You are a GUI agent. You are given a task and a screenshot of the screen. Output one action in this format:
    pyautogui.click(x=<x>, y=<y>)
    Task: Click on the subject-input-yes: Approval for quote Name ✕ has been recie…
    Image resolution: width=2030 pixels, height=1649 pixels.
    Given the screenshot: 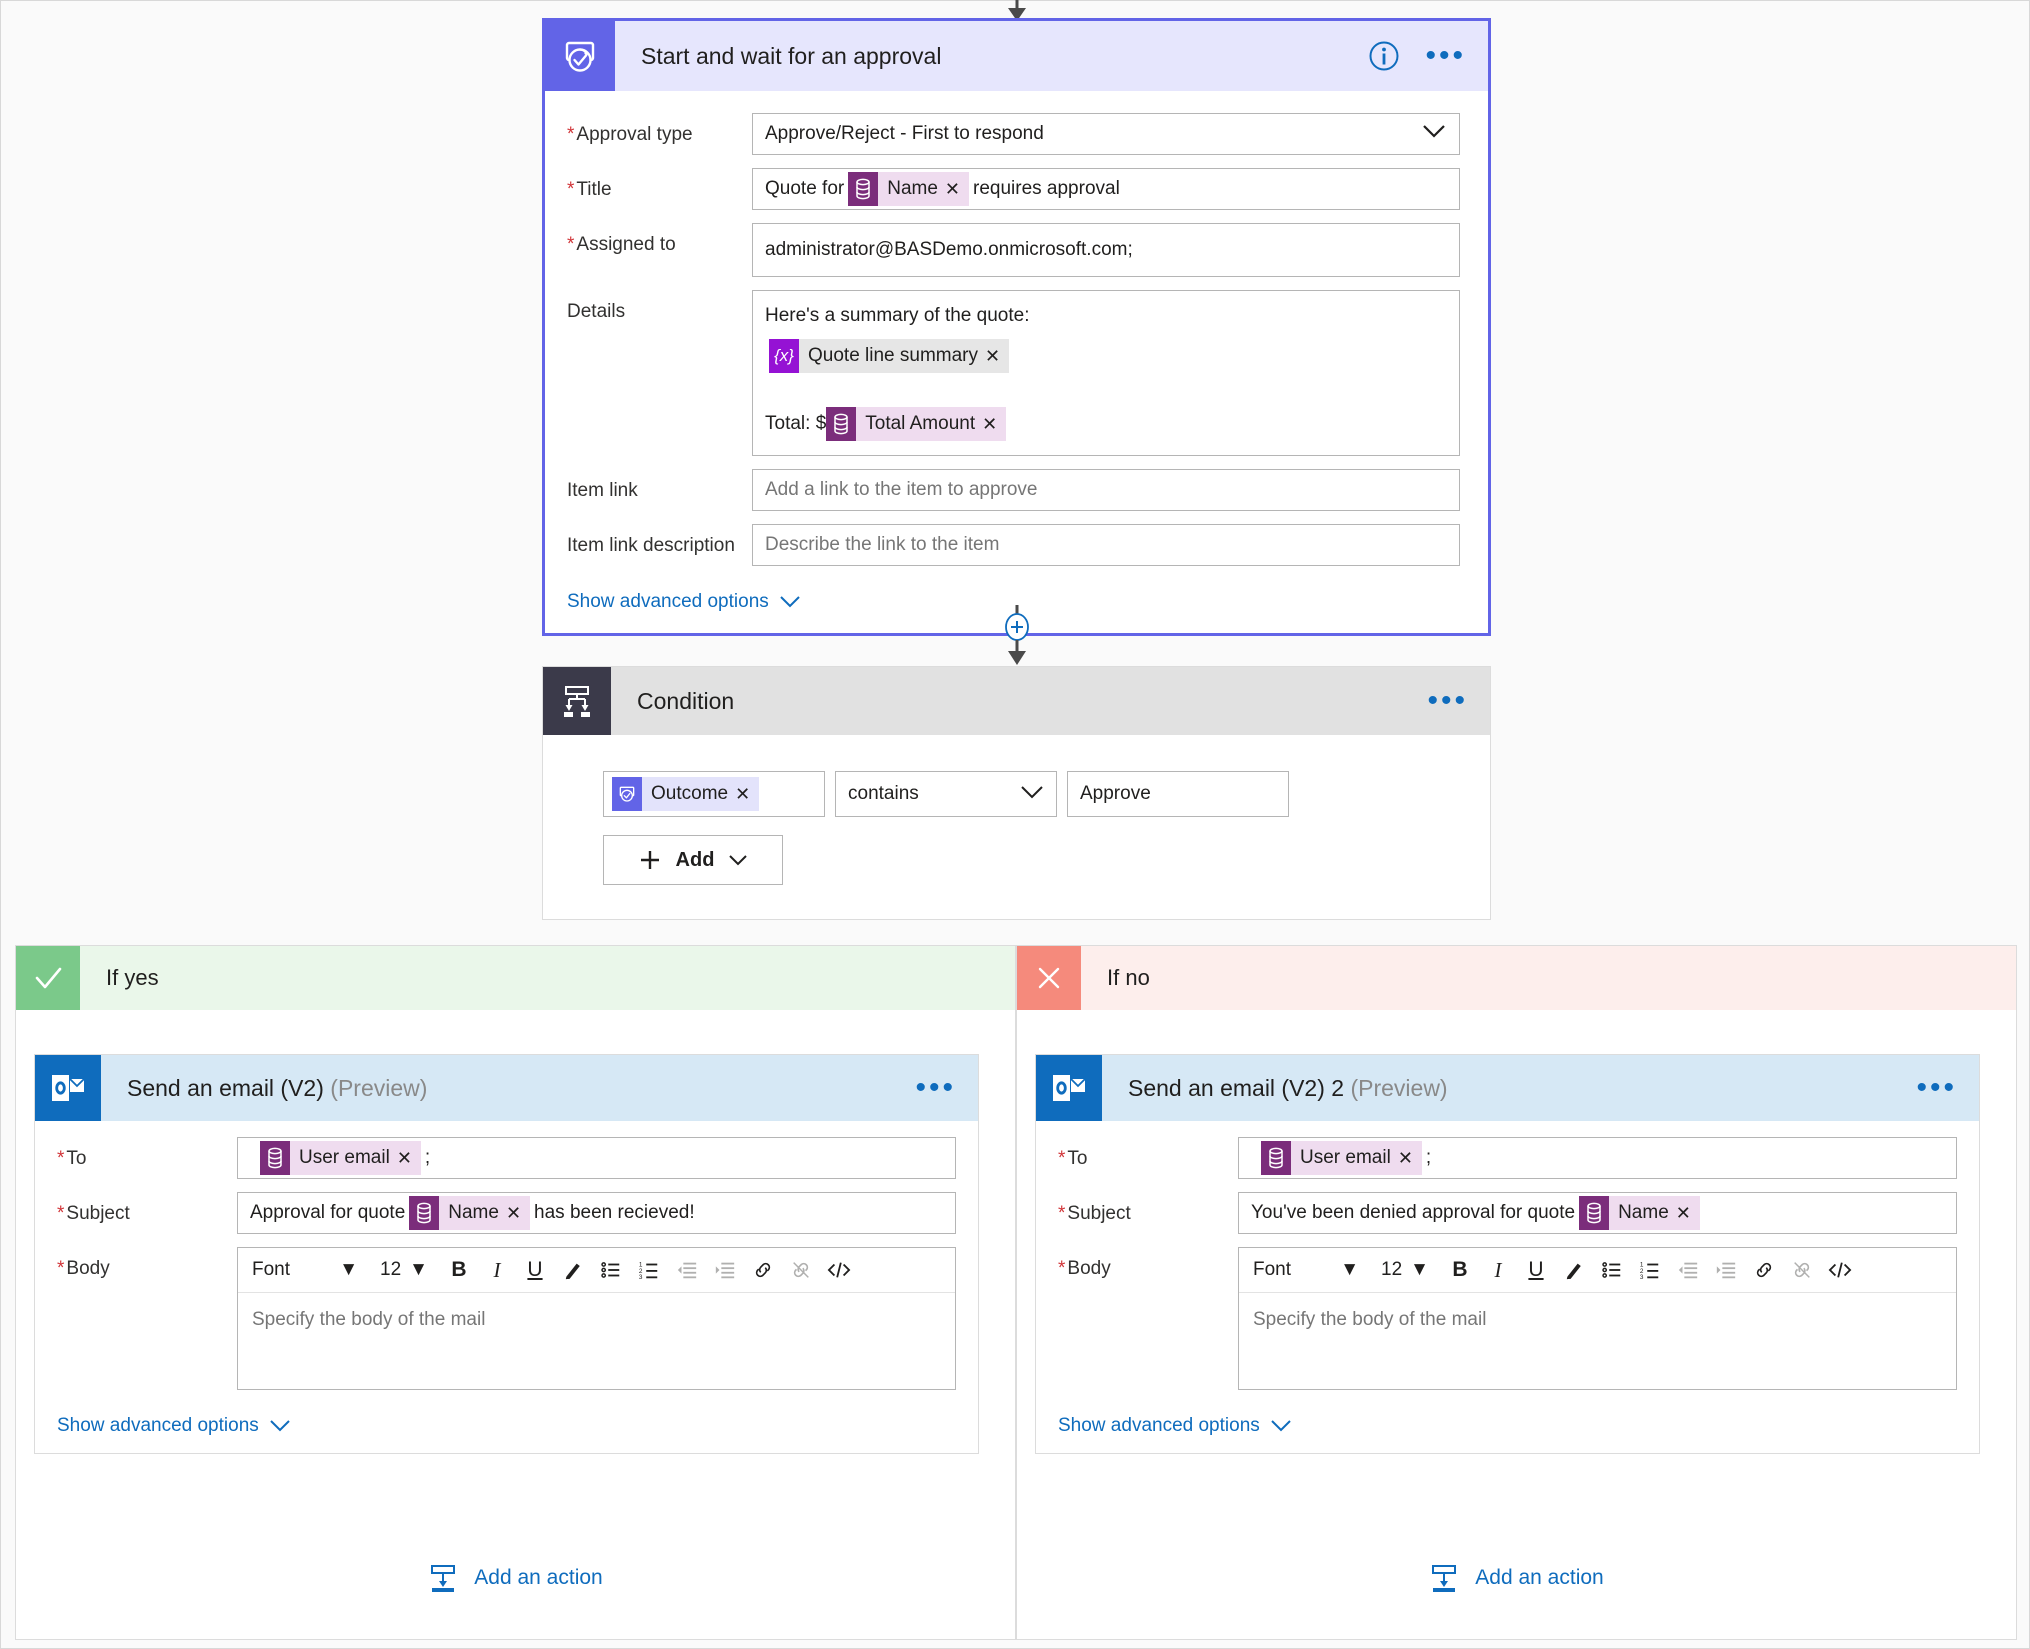 What is the action you would take?
    pyautogui.click(x=596, y=1213)
    